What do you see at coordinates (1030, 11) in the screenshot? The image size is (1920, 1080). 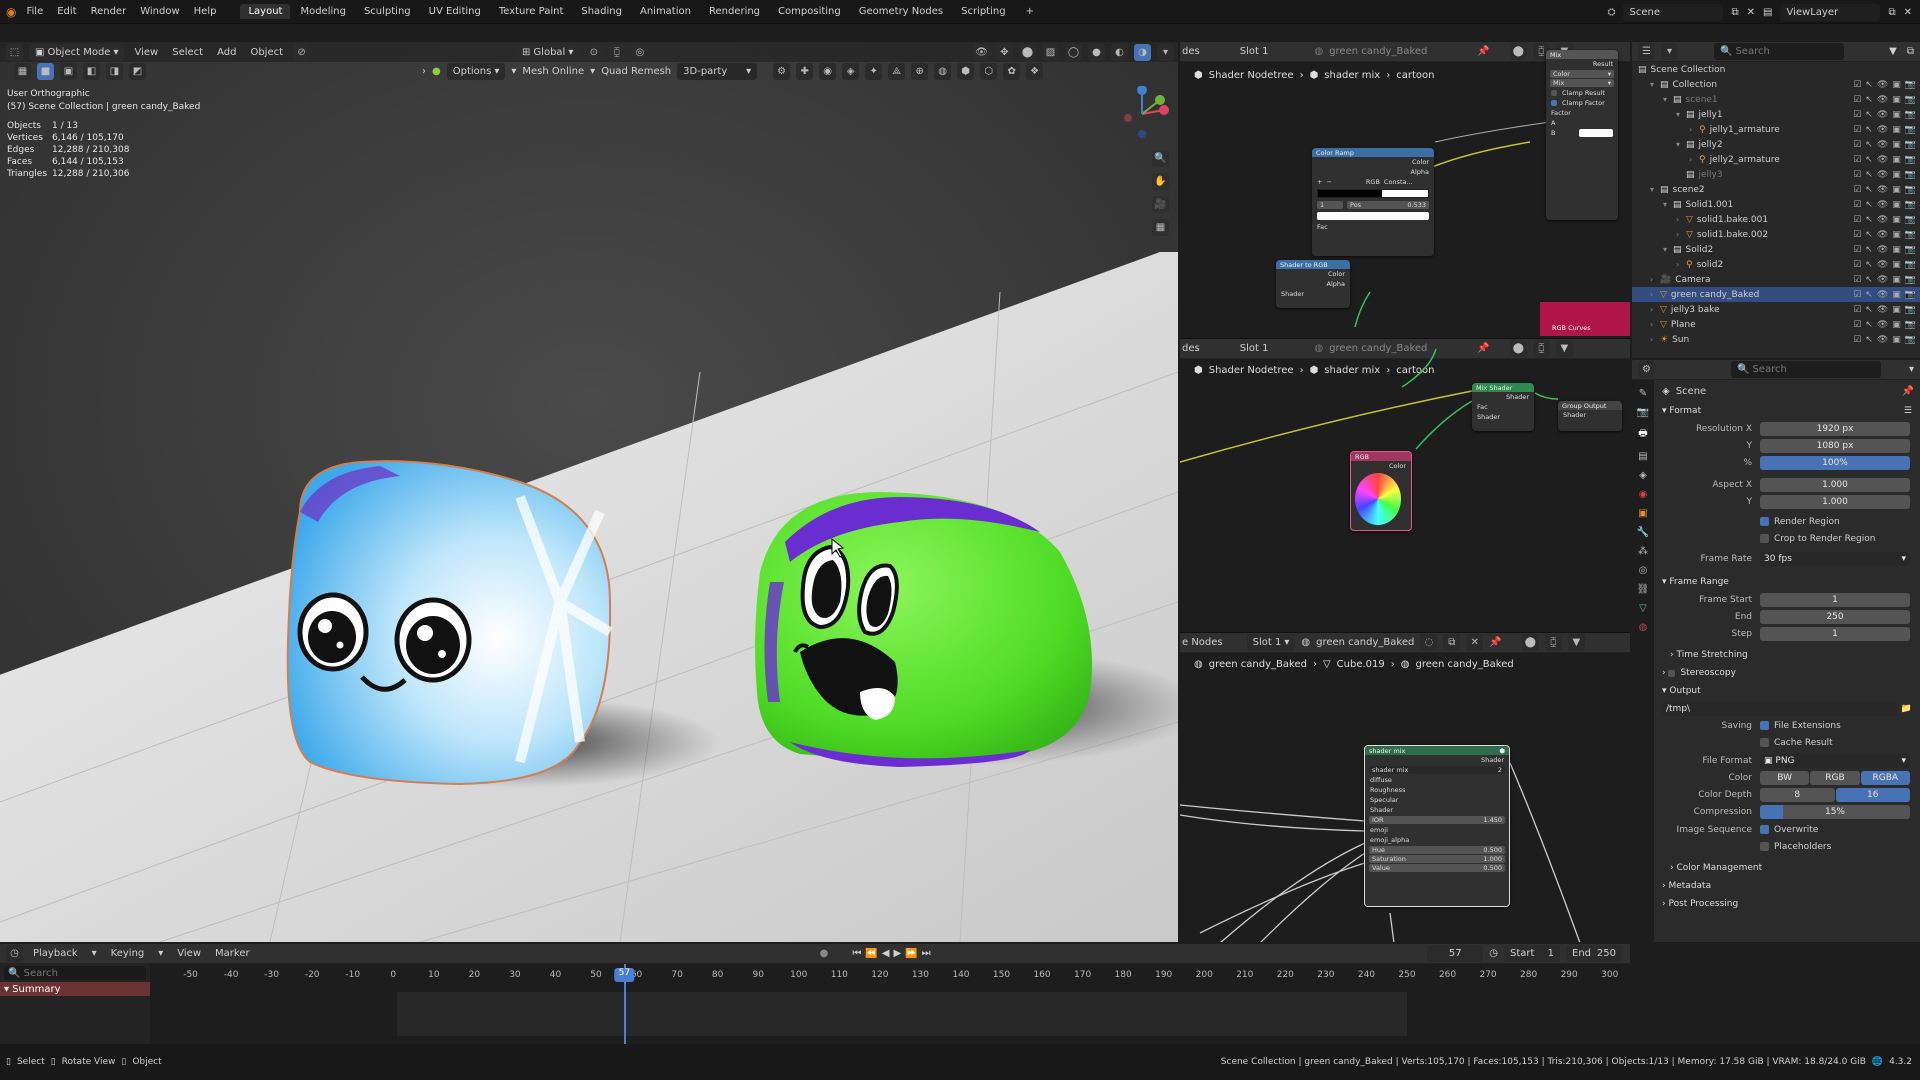 I see `add-workspace-button: +` at bounding box center [1030, 11].